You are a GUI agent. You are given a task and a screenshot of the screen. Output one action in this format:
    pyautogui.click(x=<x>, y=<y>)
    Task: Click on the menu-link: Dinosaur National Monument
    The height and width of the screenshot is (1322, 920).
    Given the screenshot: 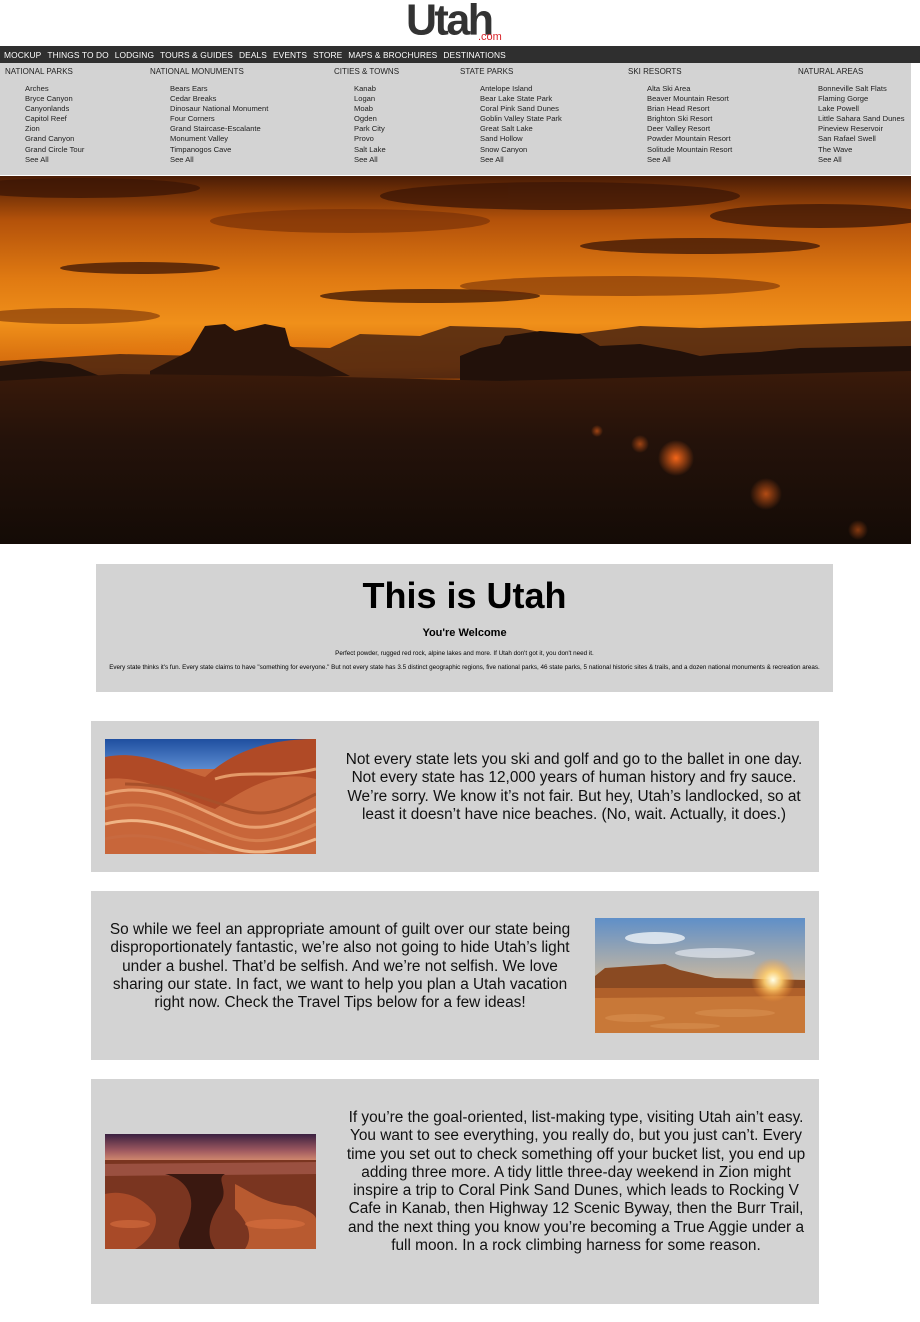 What is the action you would take?
    pyautogui.click(x=219, y=108)
    